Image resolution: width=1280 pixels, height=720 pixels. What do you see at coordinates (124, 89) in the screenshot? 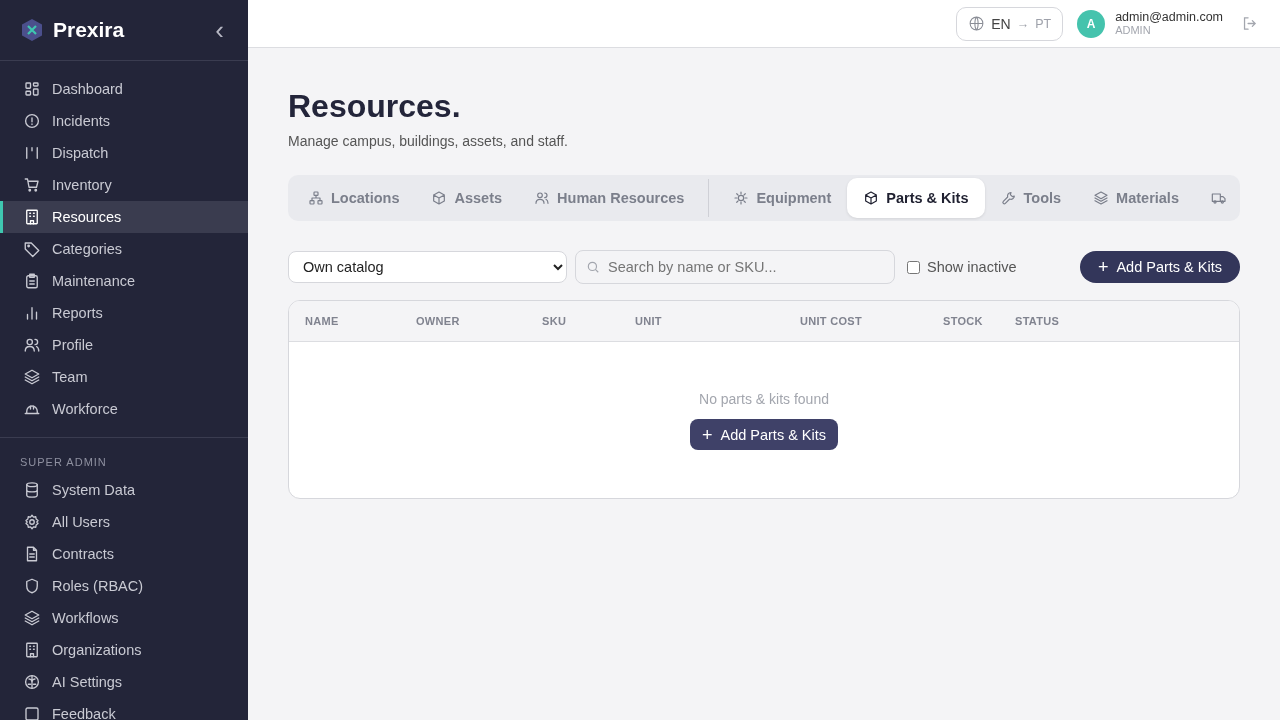
I see `nav-item: Dashboard` at bounding box center [124, 89].